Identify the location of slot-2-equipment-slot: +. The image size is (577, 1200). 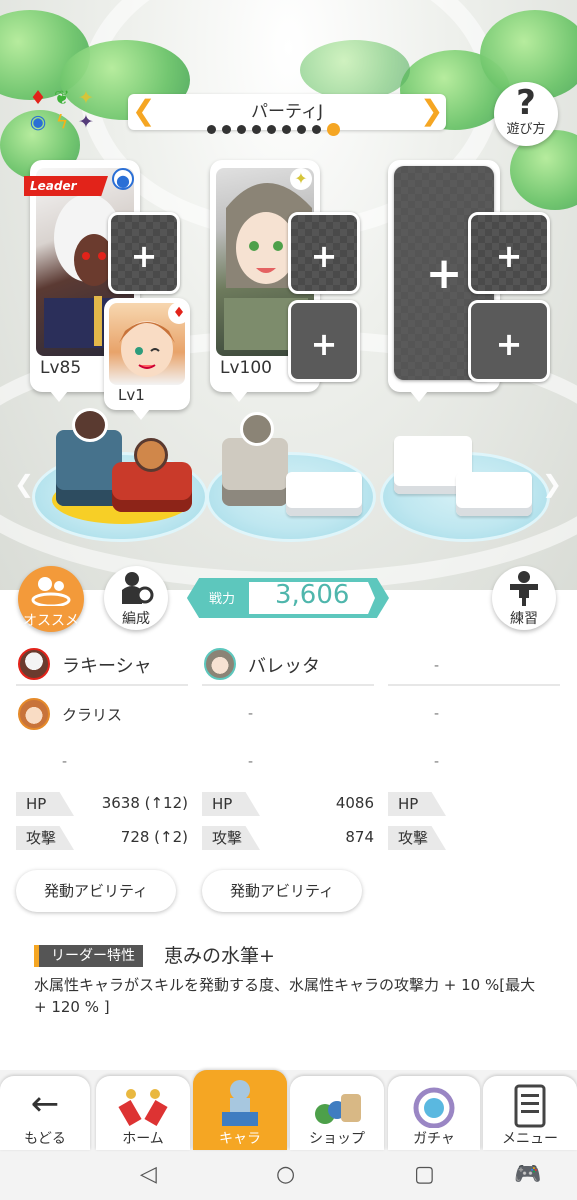
(324, 253).